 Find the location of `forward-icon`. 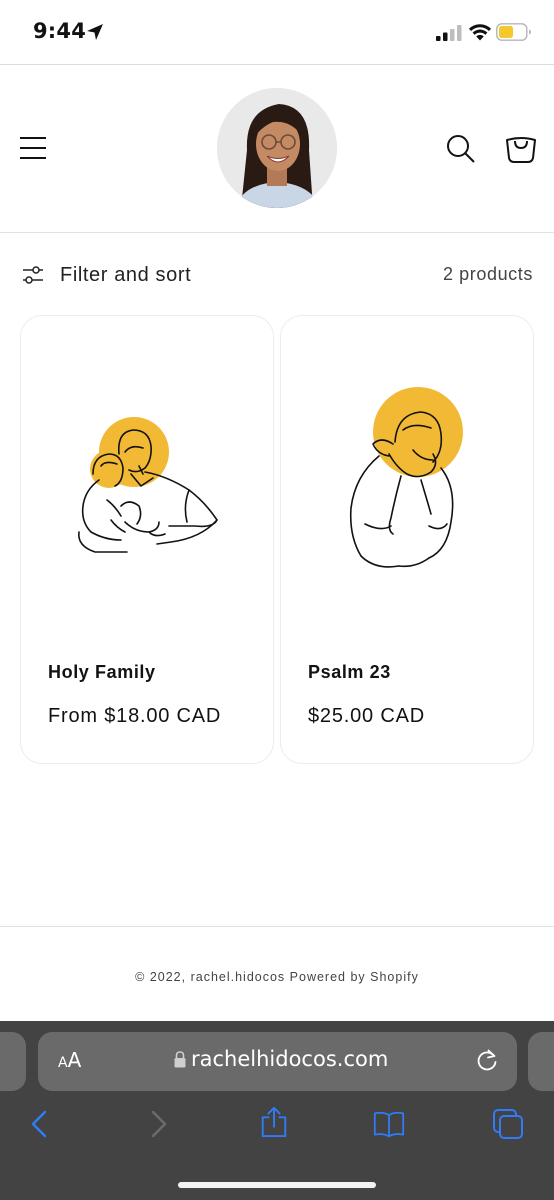

forward-icon is located at coordinates (159, 1124).